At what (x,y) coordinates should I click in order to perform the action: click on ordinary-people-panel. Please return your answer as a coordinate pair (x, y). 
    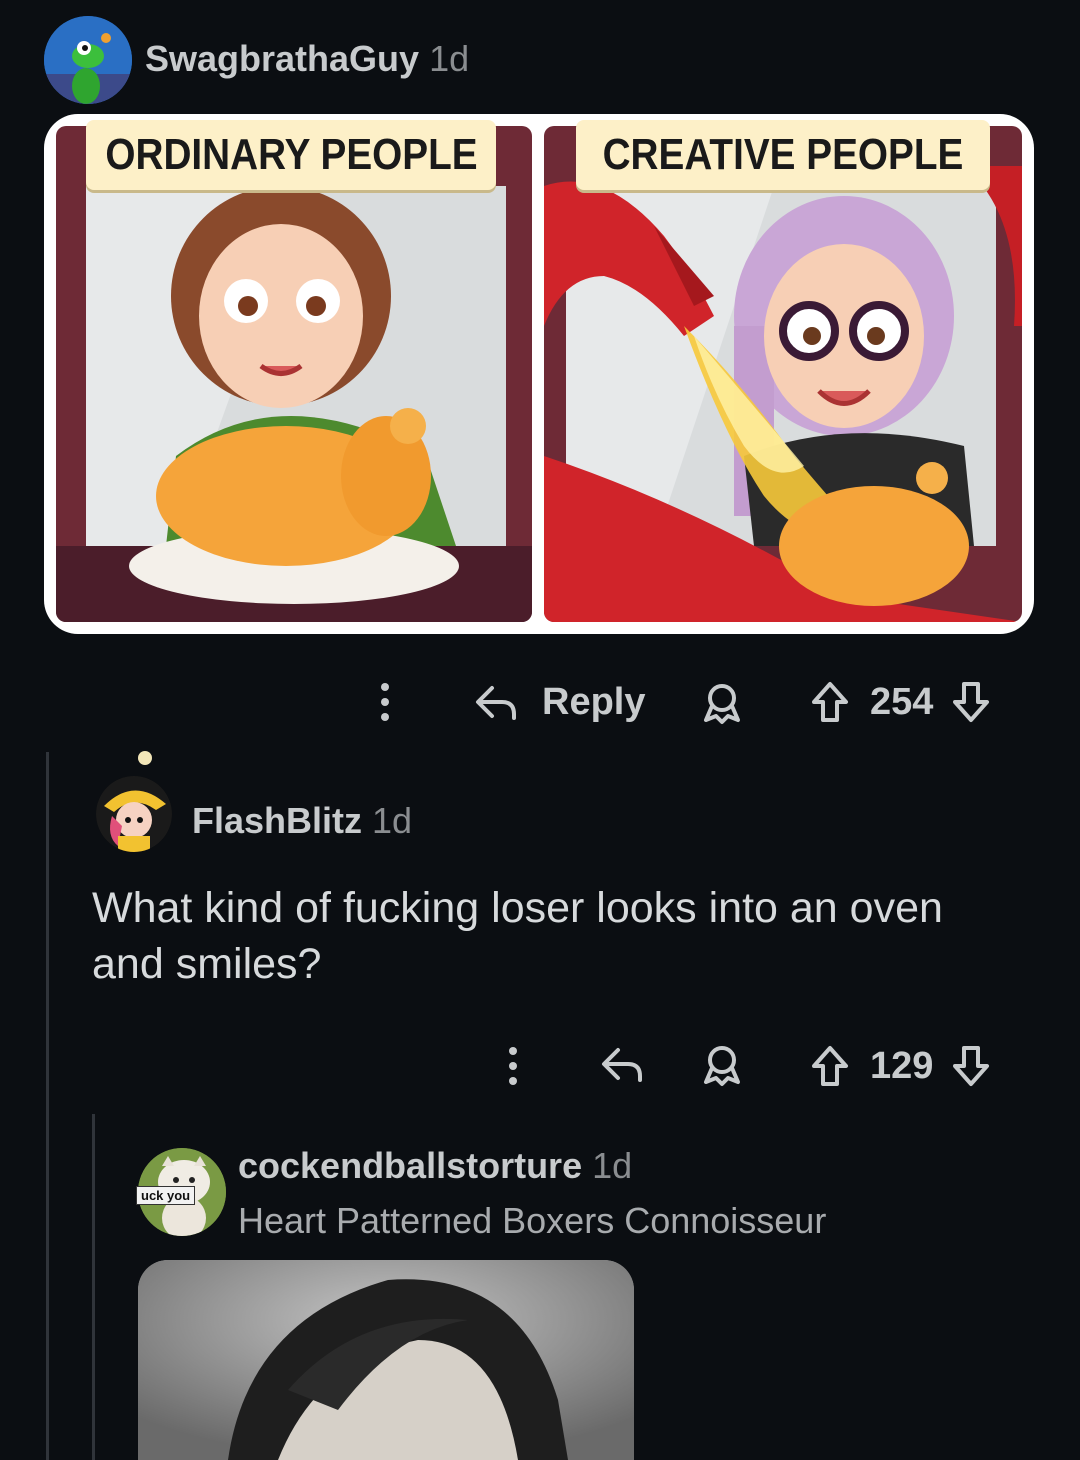
    Looking at the image, I should click on (294, 374).